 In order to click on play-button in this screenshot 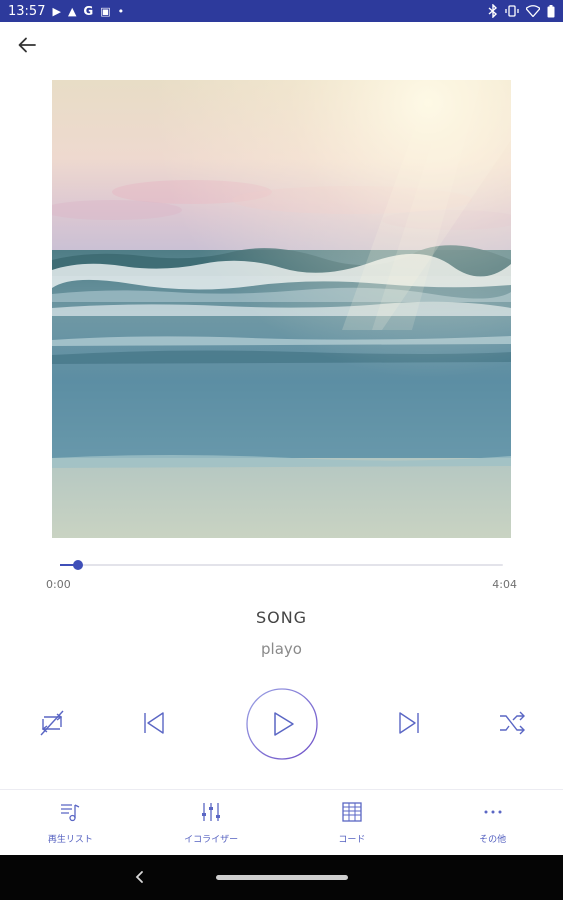, I will do `click(282, 724)`.